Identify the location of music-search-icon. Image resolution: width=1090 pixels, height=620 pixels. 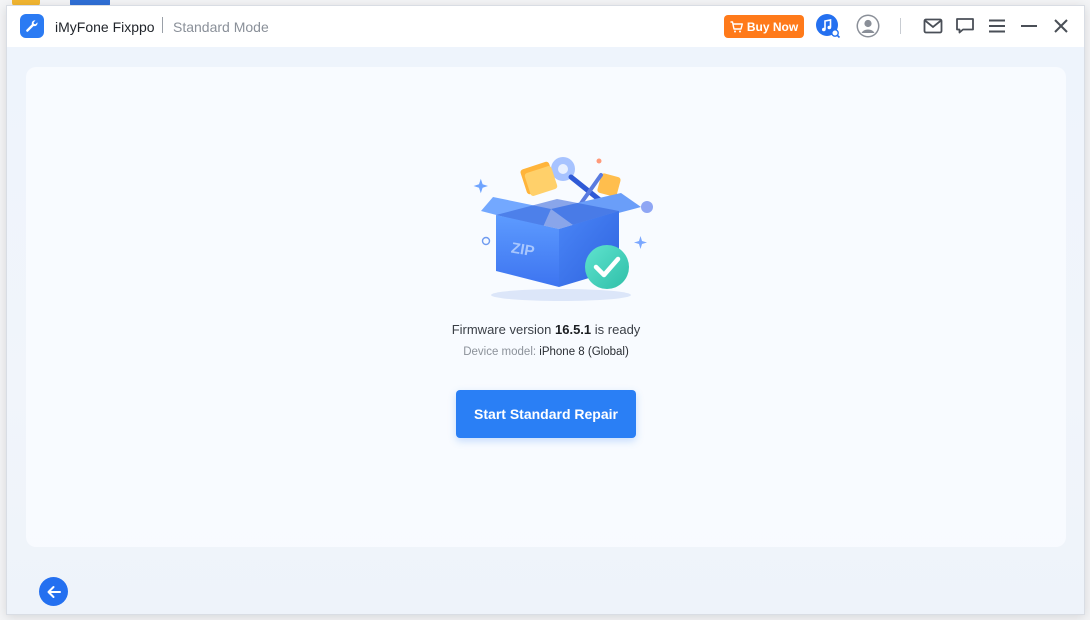
(828, 26).